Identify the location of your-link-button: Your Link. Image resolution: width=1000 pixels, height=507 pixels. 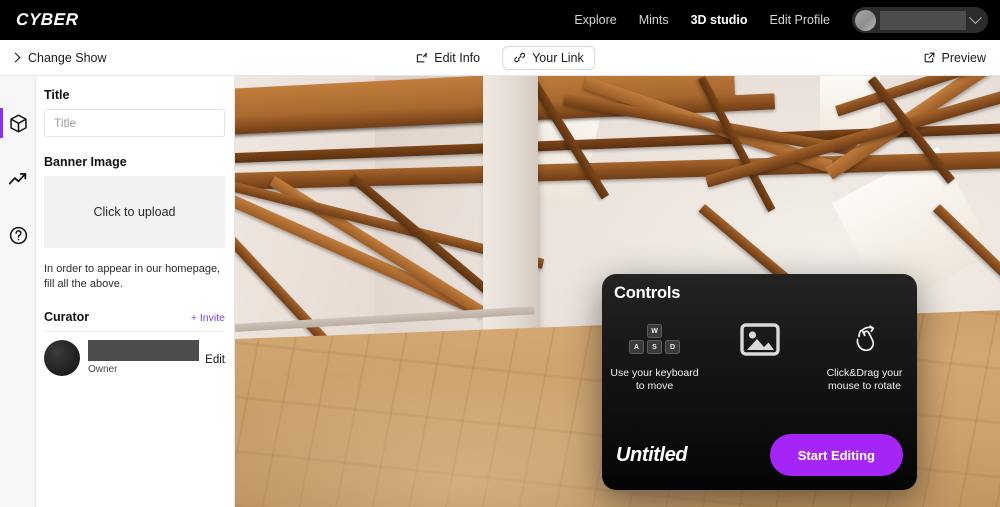
(548, 57).